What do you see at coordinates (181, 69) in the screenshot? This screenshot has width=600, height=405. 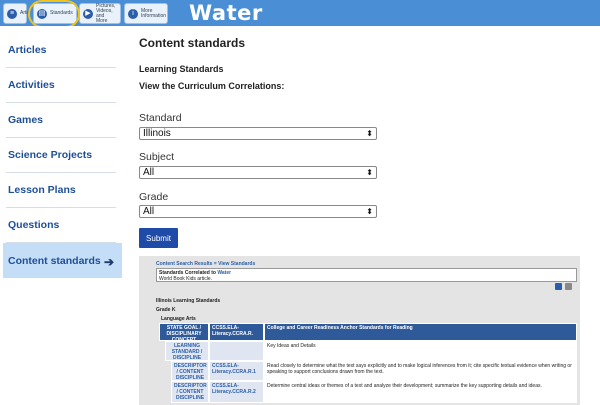 I see `section-heading: Learning Standards` at bounding box center [181, 69].